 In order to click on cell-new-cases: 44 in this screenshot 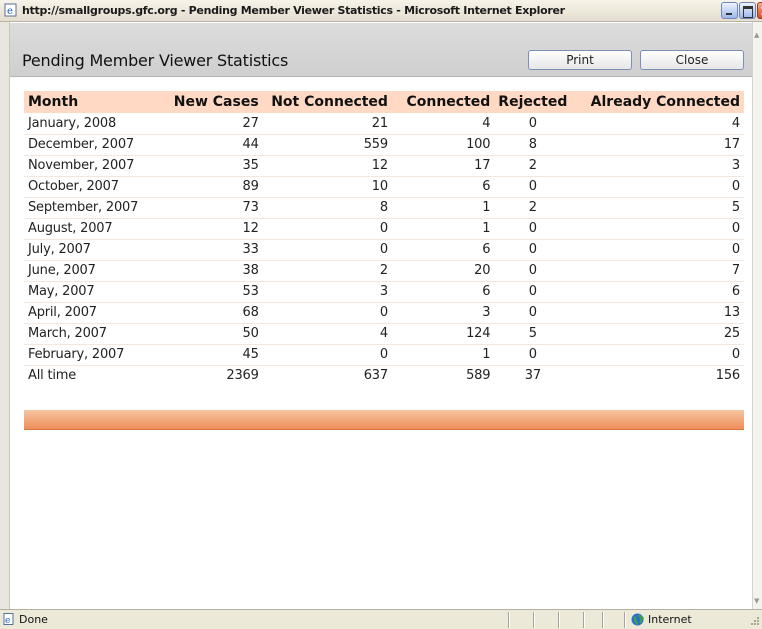, I will do `click(211, 145)`.